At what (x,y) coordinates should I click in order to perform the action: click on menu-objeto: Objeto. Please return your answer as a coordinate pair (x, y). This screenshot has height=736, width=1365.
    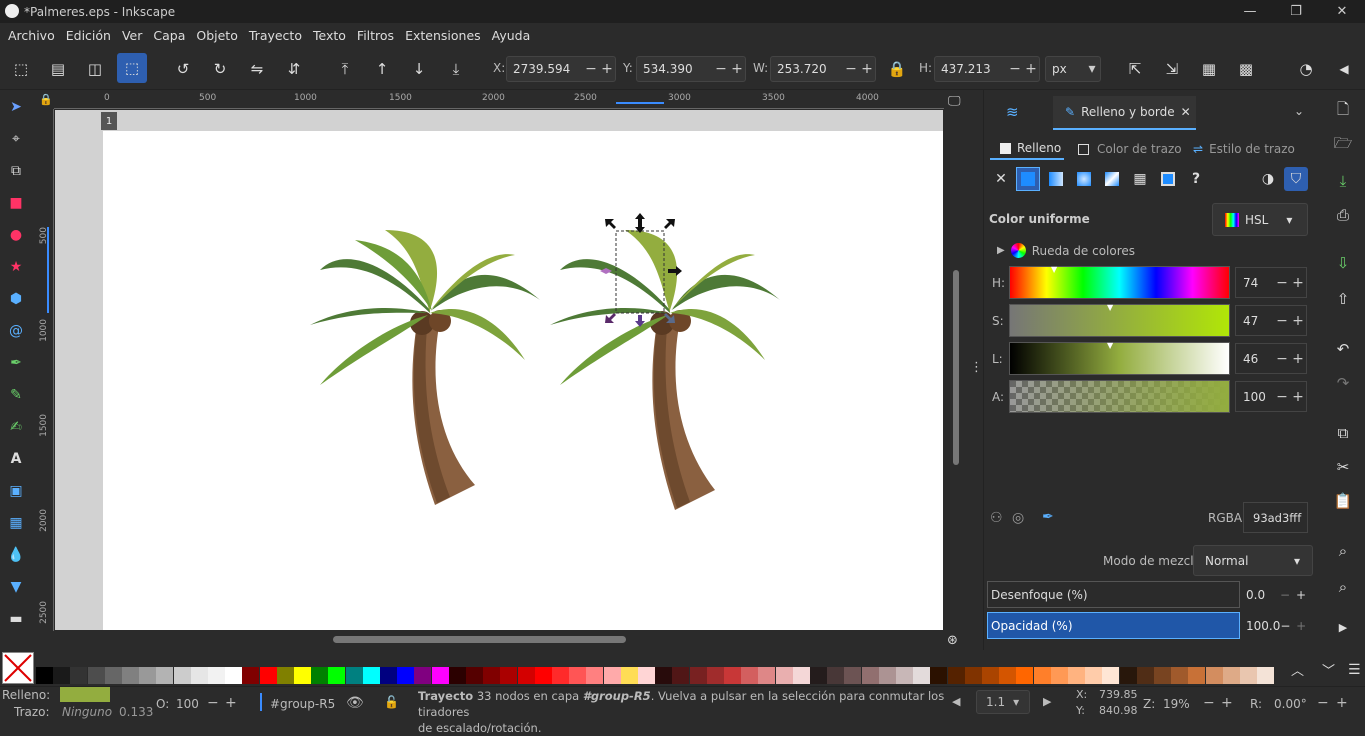
    Looking at the image, I should click on (217, 35).